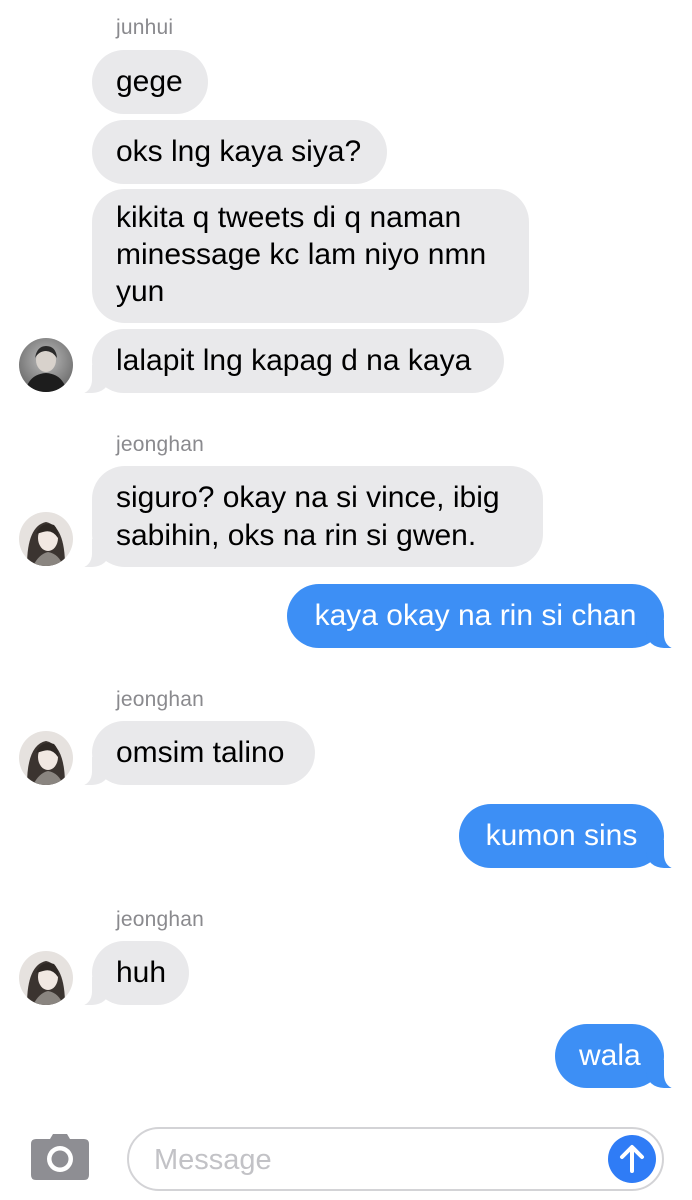  I want to click on message-bubble-outgoing: kumon sins, so click(571, 836).